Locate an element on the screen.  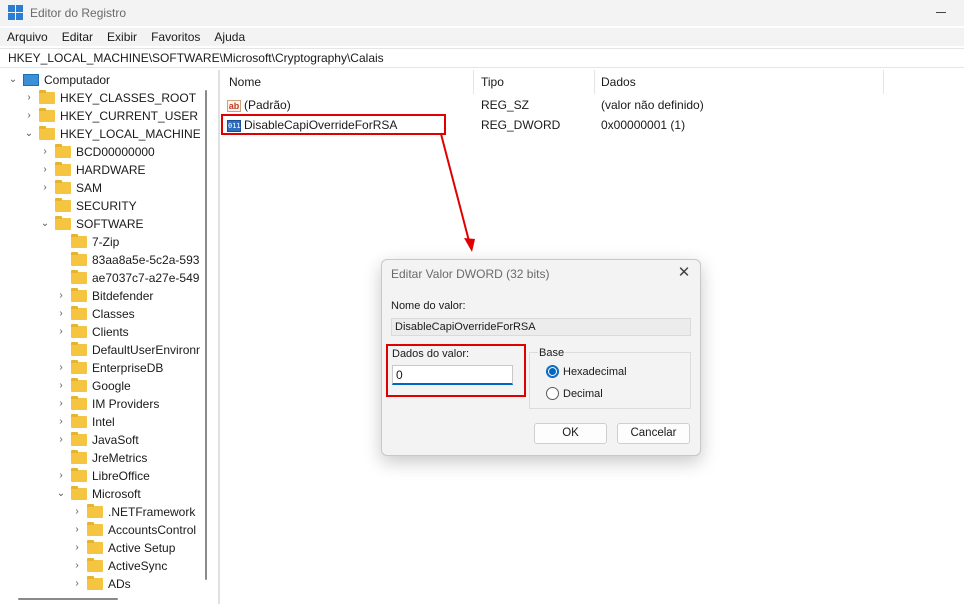
tree-item: › JavaSoft is located at coordinates (97, 440).